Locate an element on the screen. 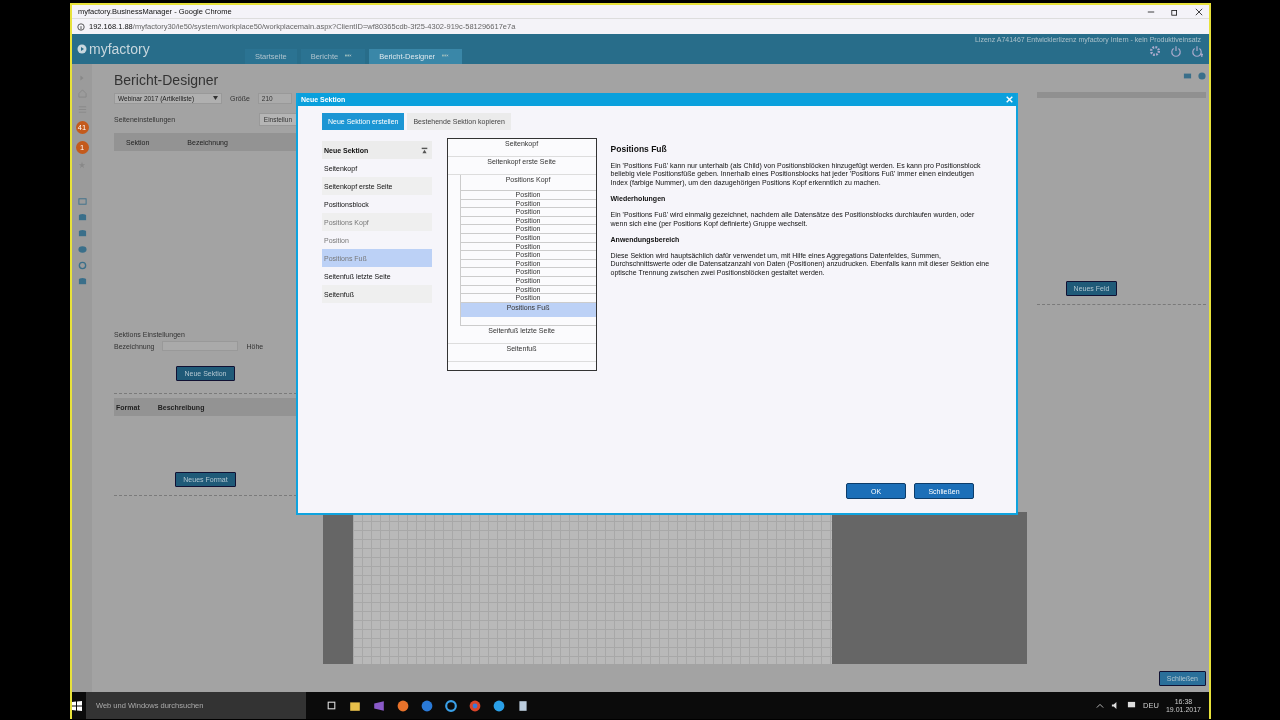 Image resolution: width=1280 pixels, height=720 pixels. app-logo: myfactory is located at coordinates (157, 49).